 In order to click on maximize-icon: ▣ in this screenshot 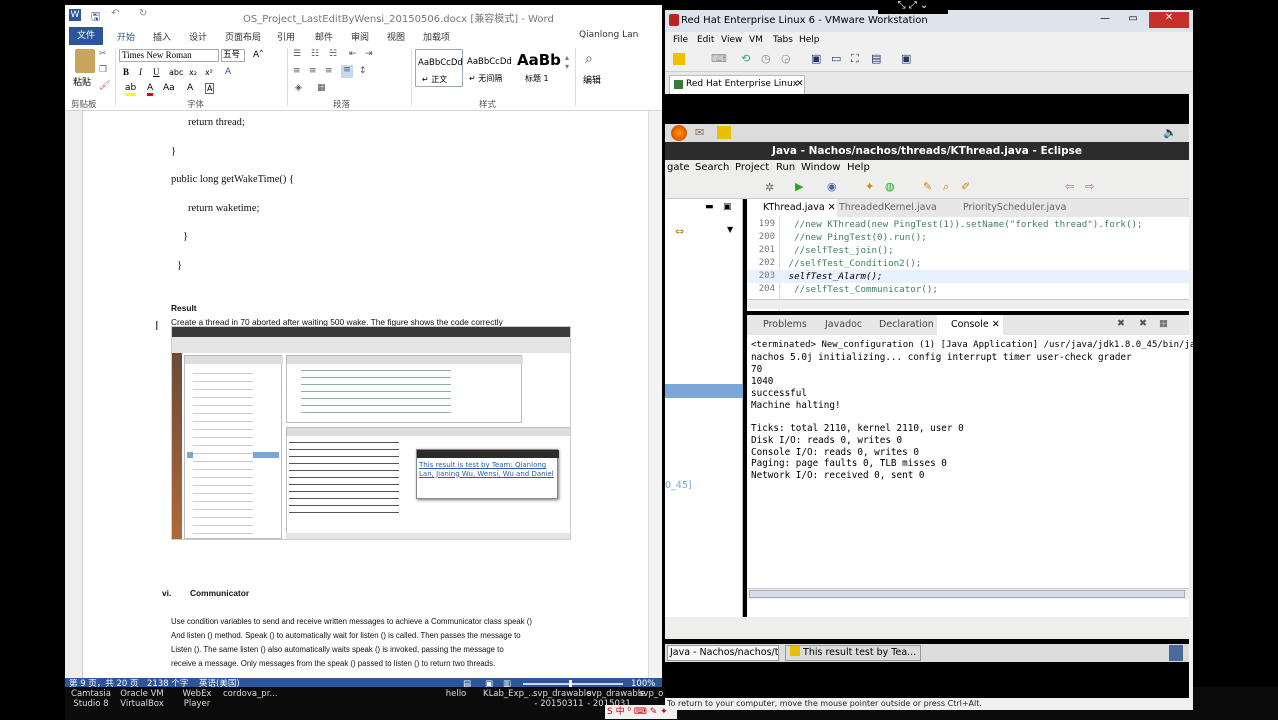, I will do `click(727, 207)`.